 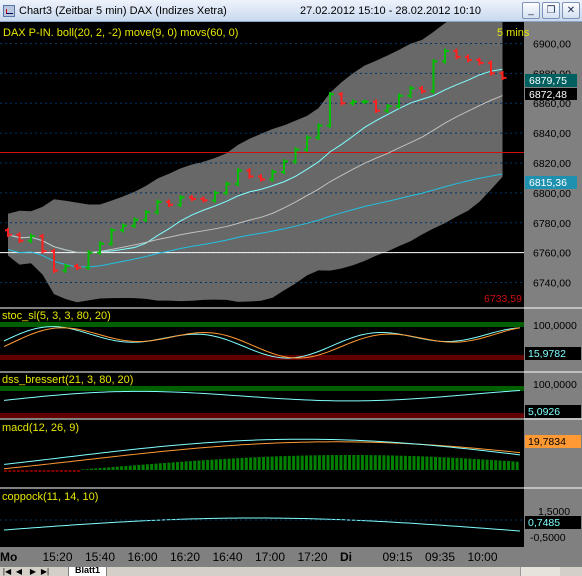 I want to click on last-price-label: 6879,75, so click(x=548, y=81).